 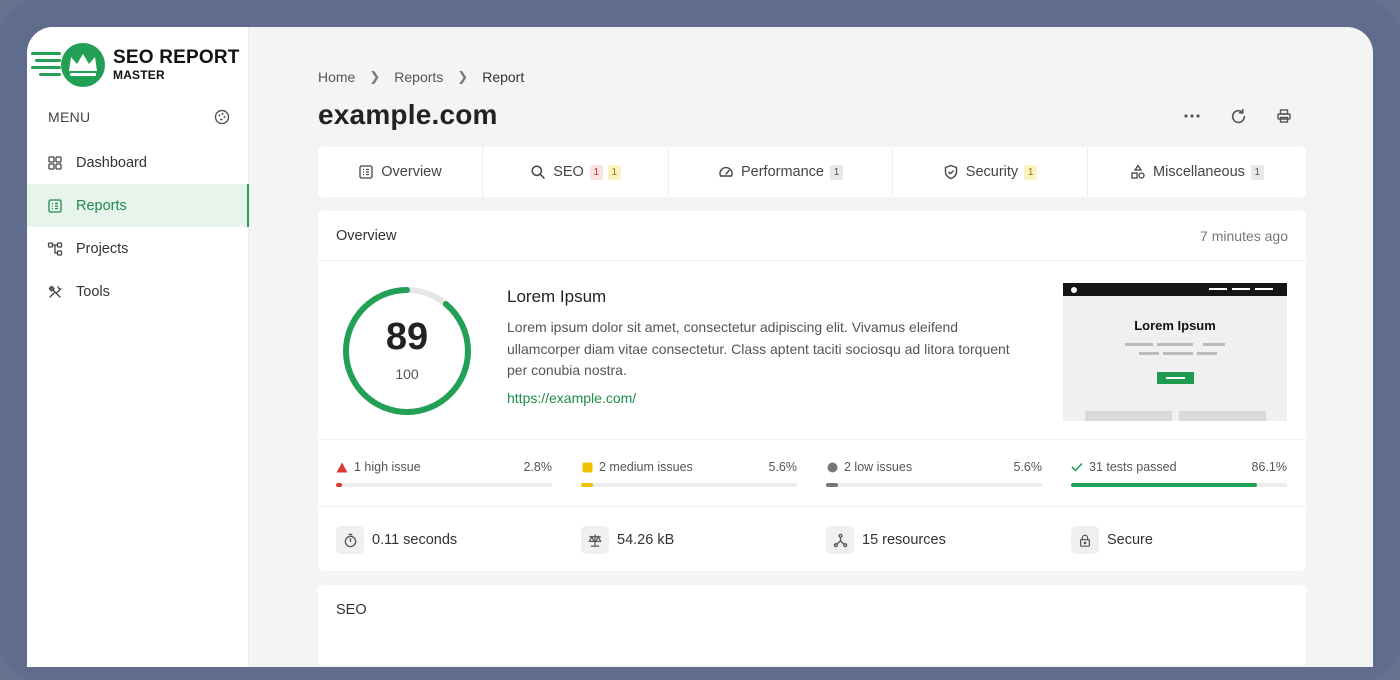 What do you see at coordinates (93, 291) in the screenshot?
I see `sidebar-item-label: Tools` at bounding box center [93, 291].